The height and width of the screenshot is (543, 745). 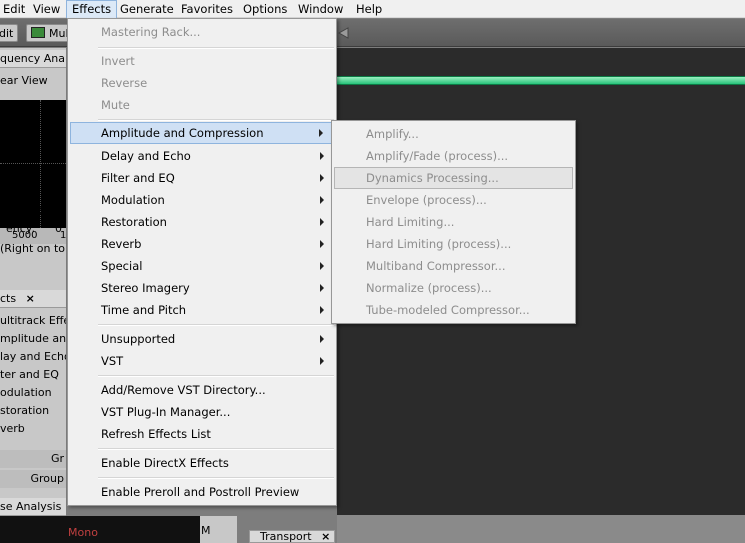 I want to click on effects-list-item: ter and EQ, so click(x=33, y=375).